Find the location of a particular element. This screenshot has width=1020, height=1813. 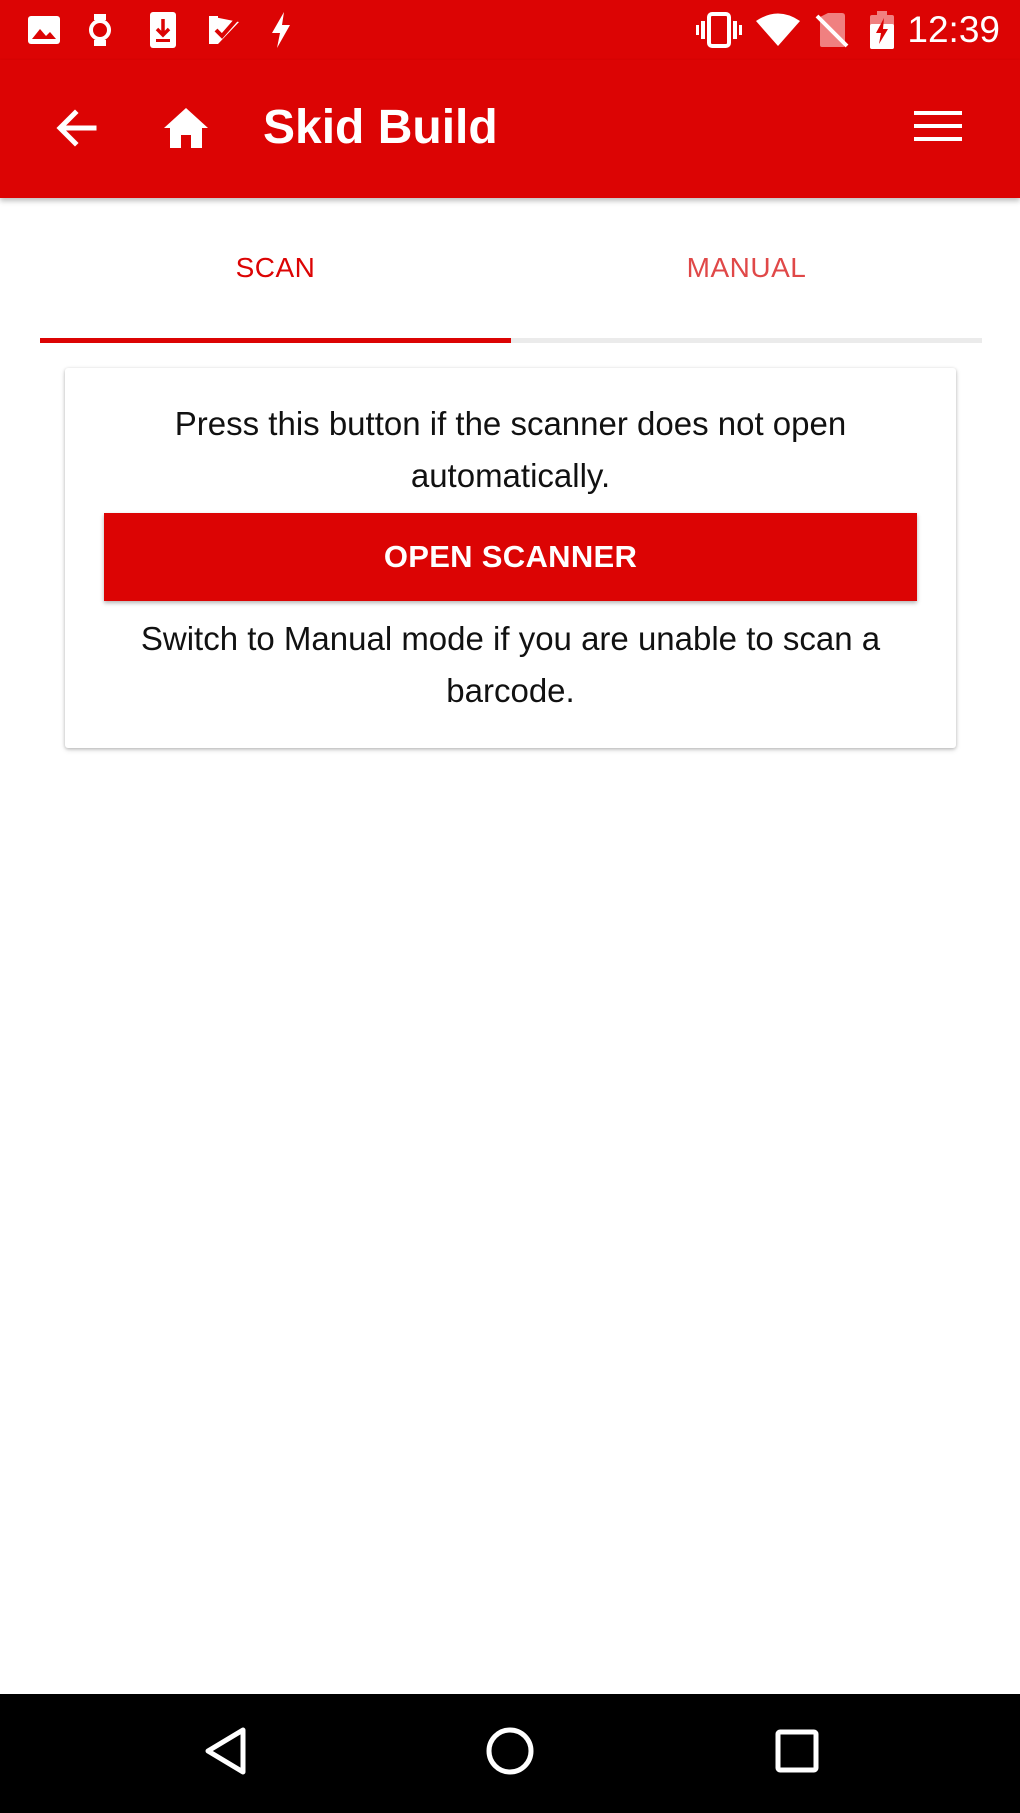

nav-back-button is located at coordinates (225, 1753).